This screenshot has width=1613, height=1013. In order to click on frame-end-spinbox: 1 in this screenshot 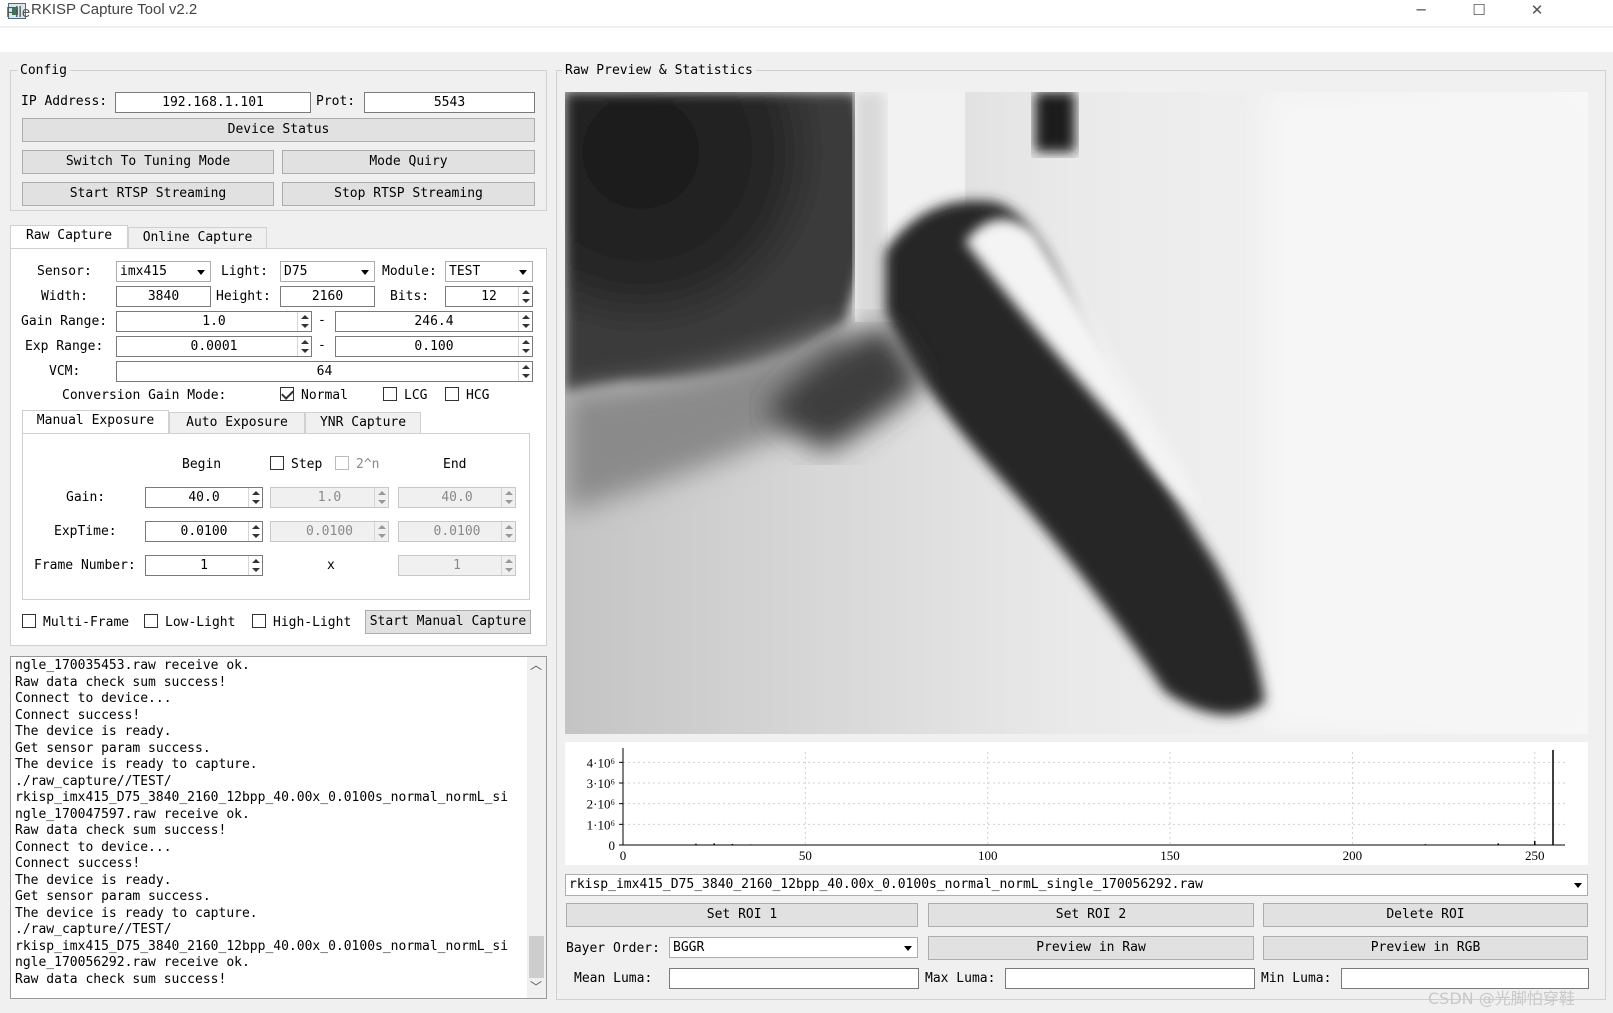, I will do `click(457, 565)`.